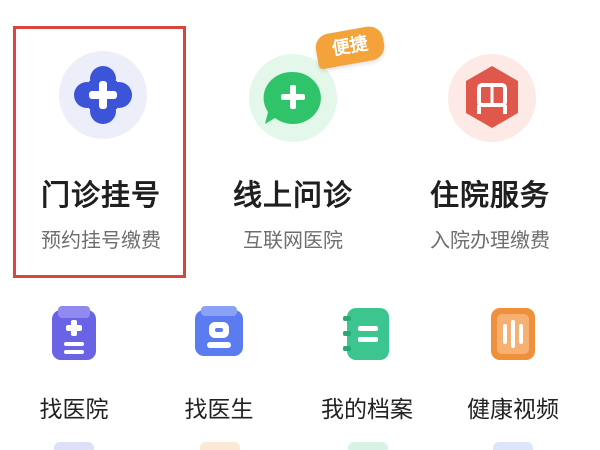 The height and width of the screenshot is (450, 600). Describe the element at coordinates (74, 410) in the screenshot. I see `shortcut-label: 找医院` at that location.